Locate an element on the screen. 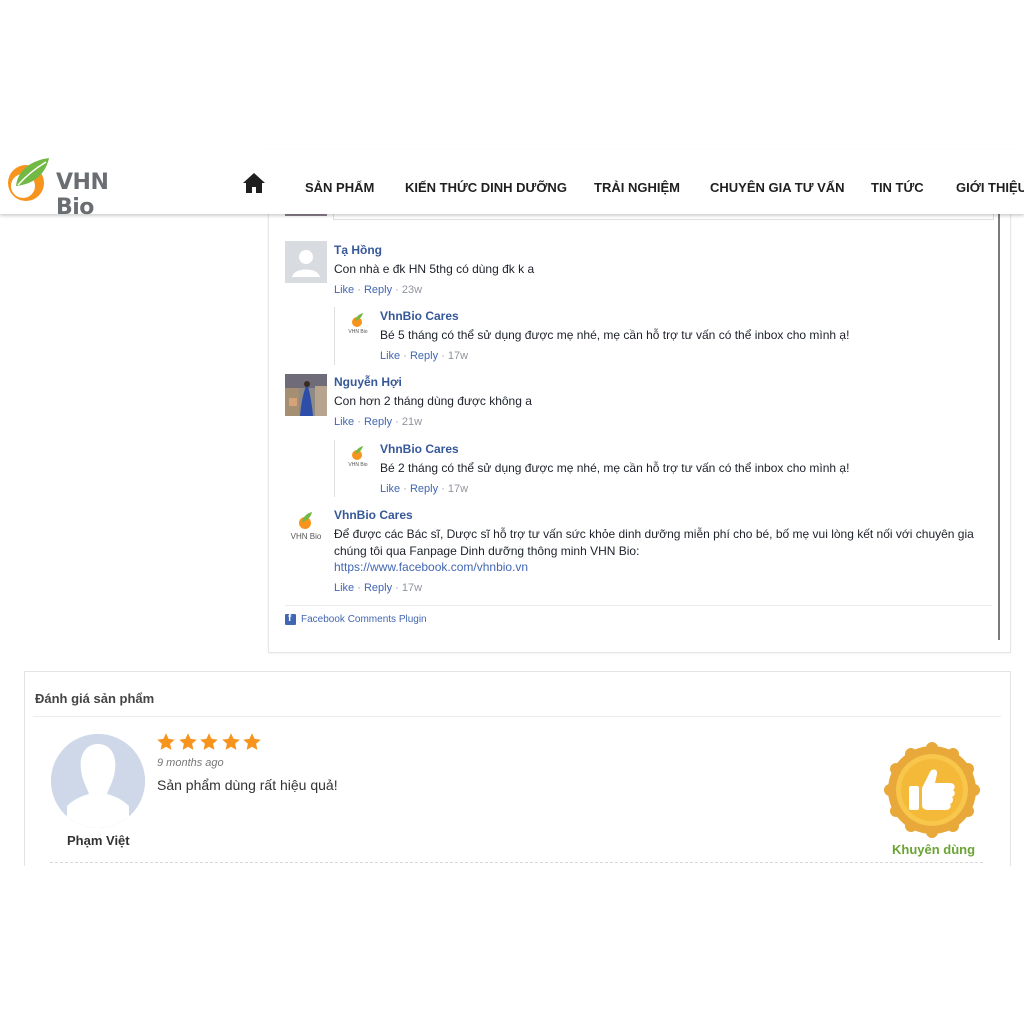 The height and width of the screenshot is (1024, 1024). scrollbar is located at coordinates (999, 427).